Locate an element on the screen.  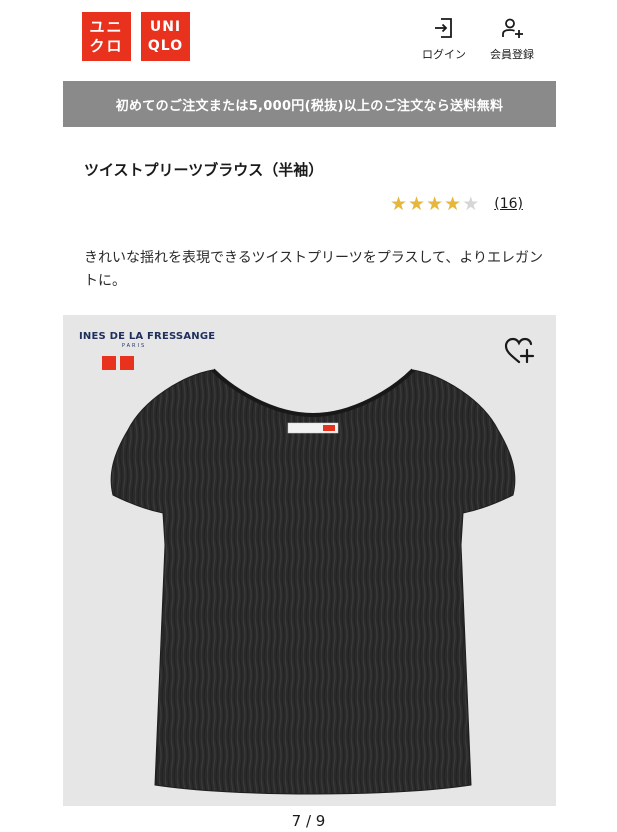
login-icon is located at coordinates (443, 28).